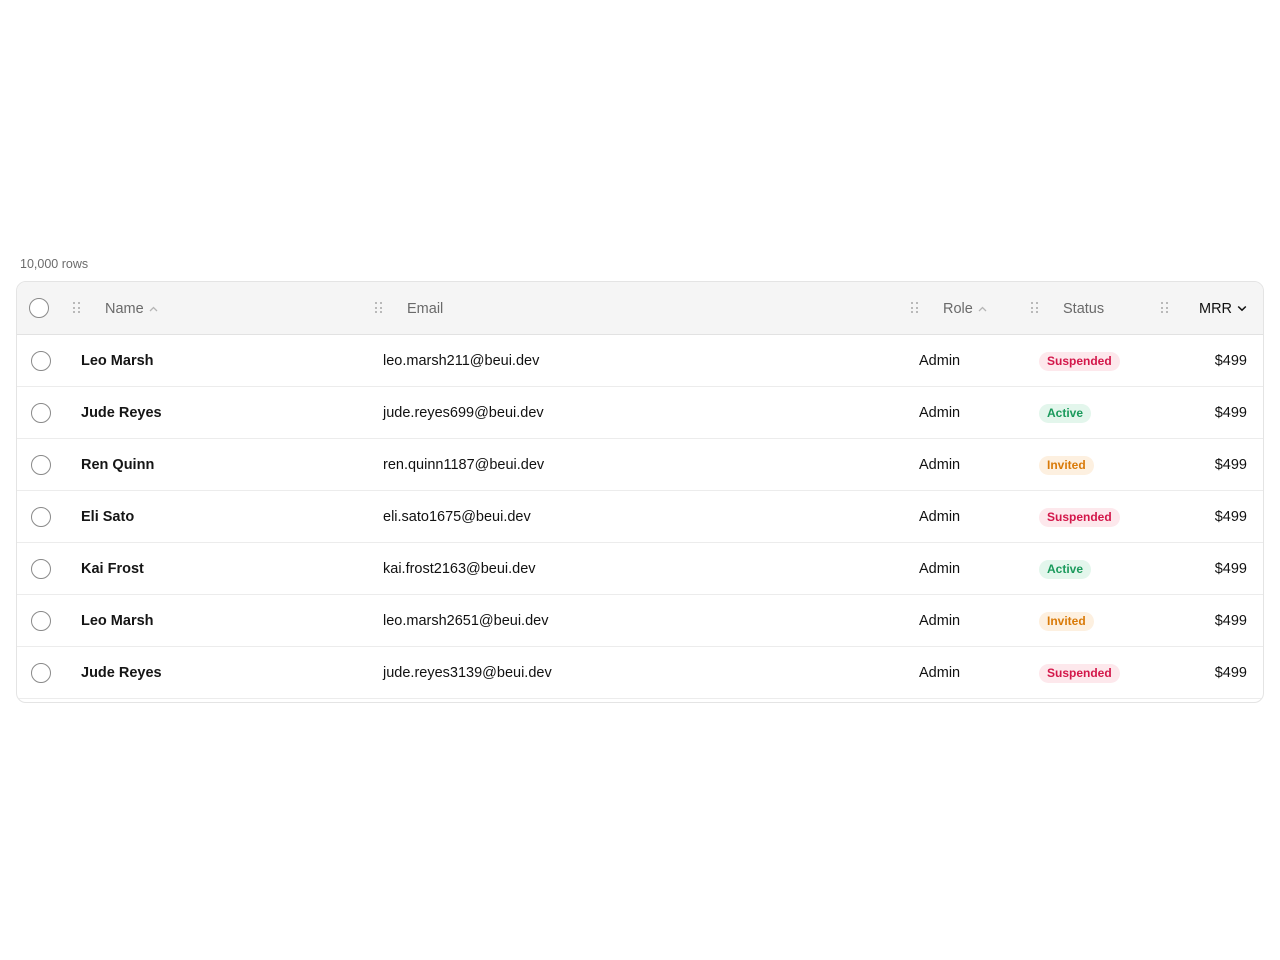 This screenshot has height=960, width=1280. Describe the element at coordinates (1242, 309) in the screenshot. I see `chevron-down-icon` at that location.